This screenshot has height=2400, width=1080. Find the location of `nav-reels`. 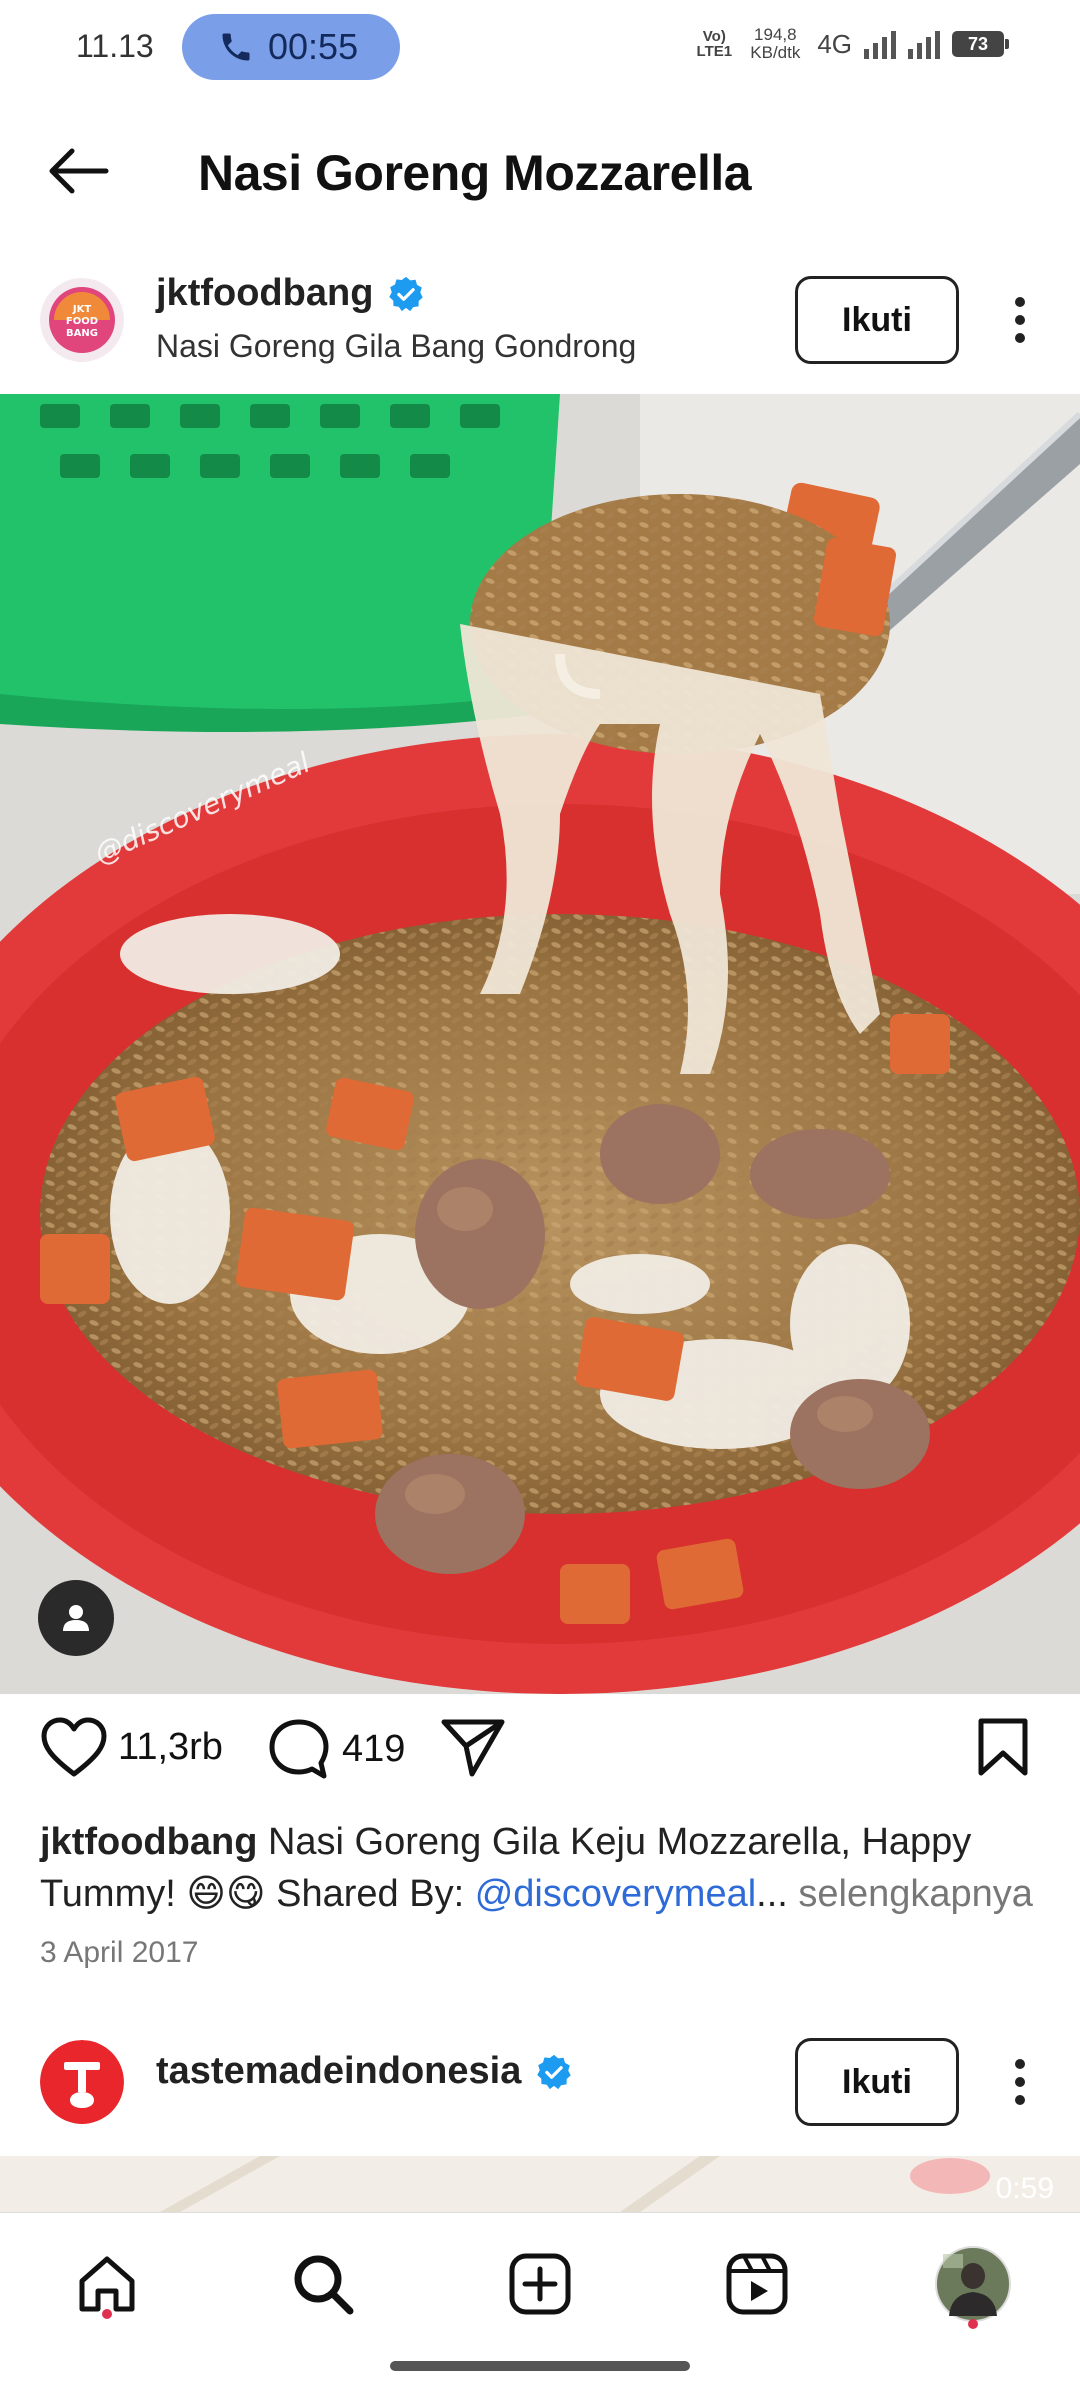

nav-reels is located at coordinates (757, 2284).